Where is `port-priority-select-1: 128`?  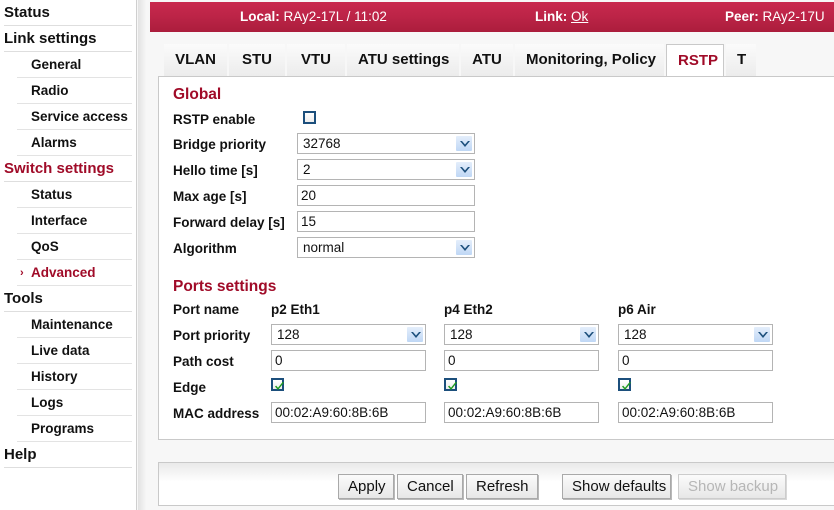 port-priority-select-1: 128 is located at coordinates (348, 334).